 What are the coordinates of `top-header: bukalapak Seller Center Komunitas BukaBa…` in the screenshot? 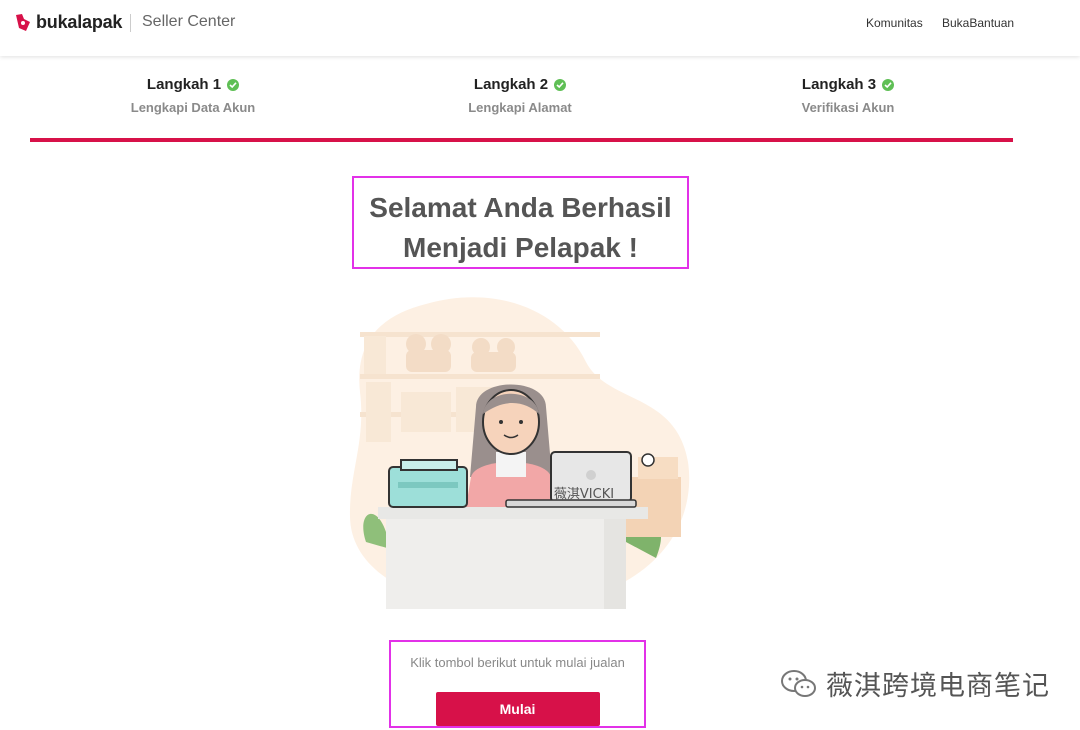 It's located at (540, 28).